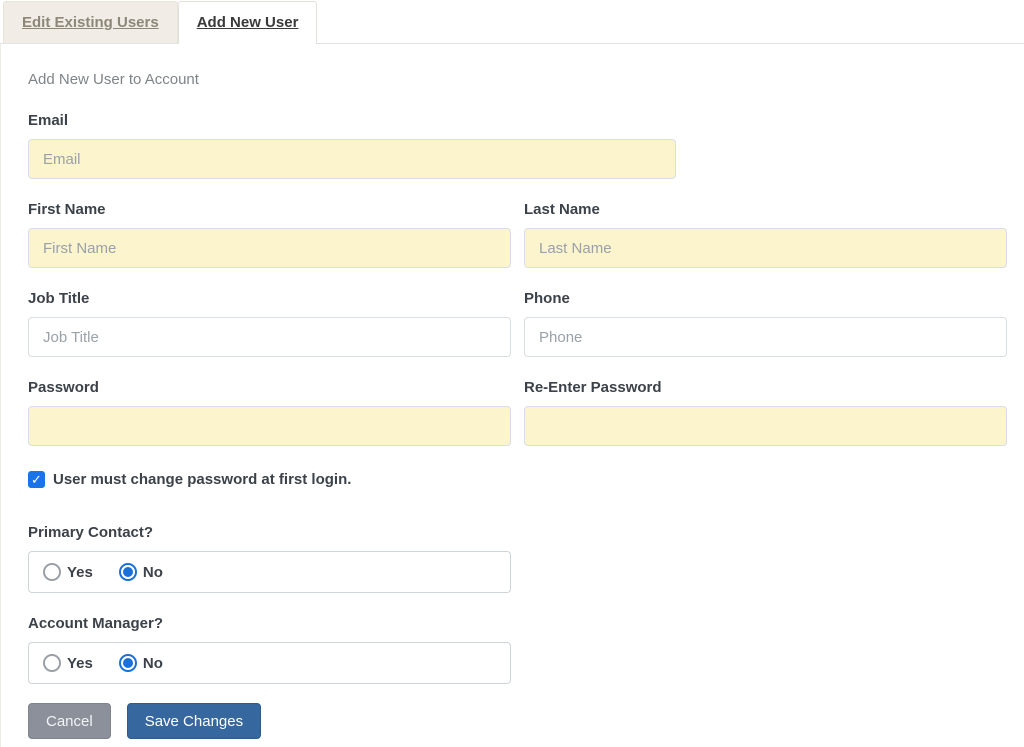  I want to click on password-input, so click(269, 426).